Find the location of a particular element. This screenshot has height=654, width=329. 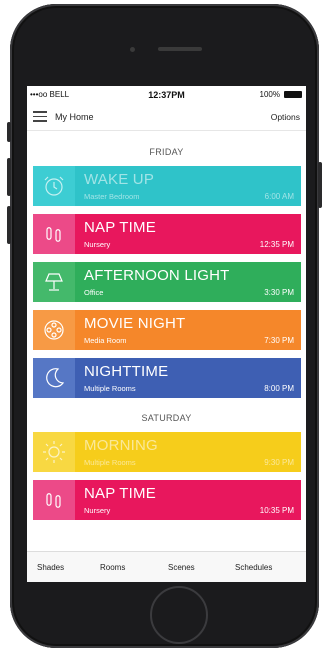

schedule-time: 9:30 PM is located at coordinates (279, 462).